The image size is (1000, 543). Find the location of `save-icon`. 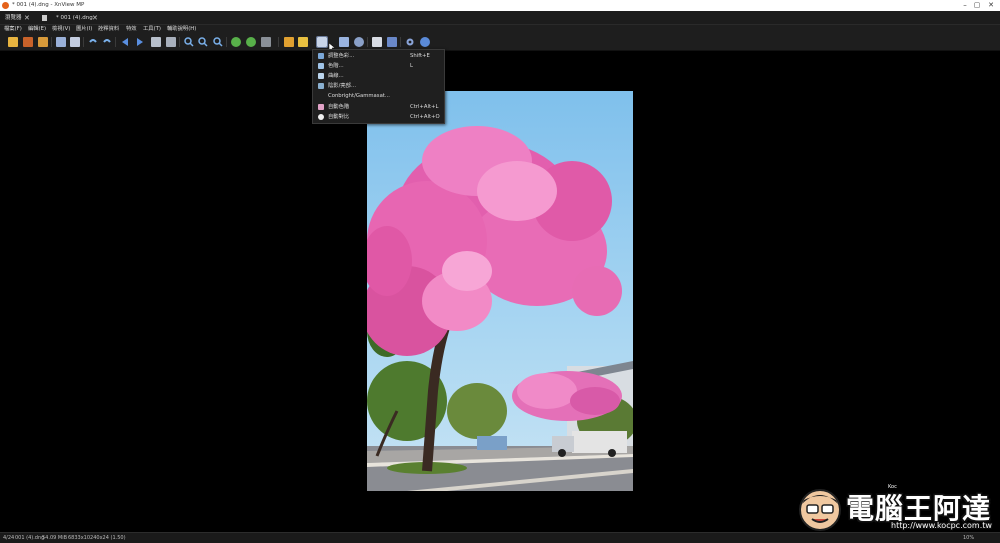

save-icon is located at coordinates (61, 42).